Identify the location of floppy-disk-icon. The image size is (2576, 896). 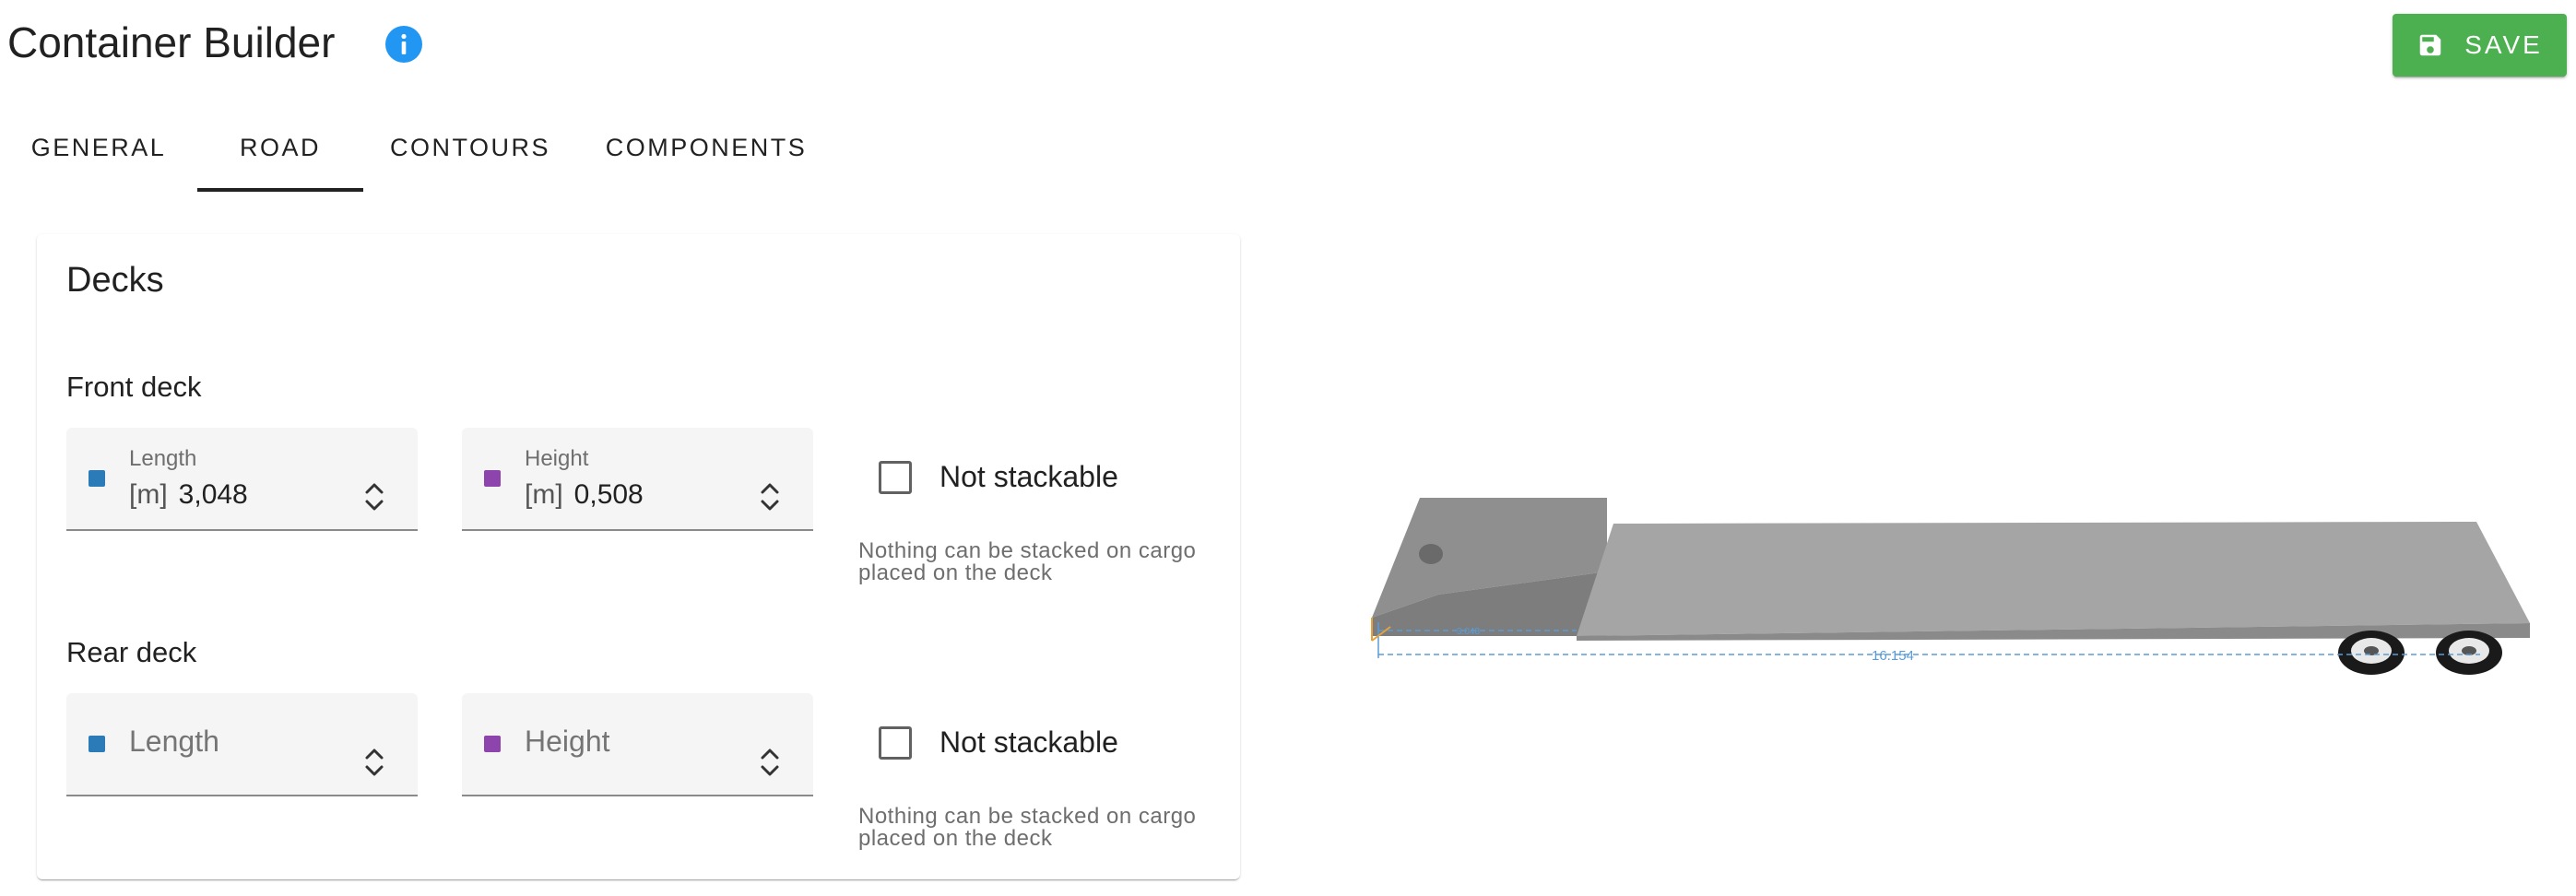
(2430, 45).